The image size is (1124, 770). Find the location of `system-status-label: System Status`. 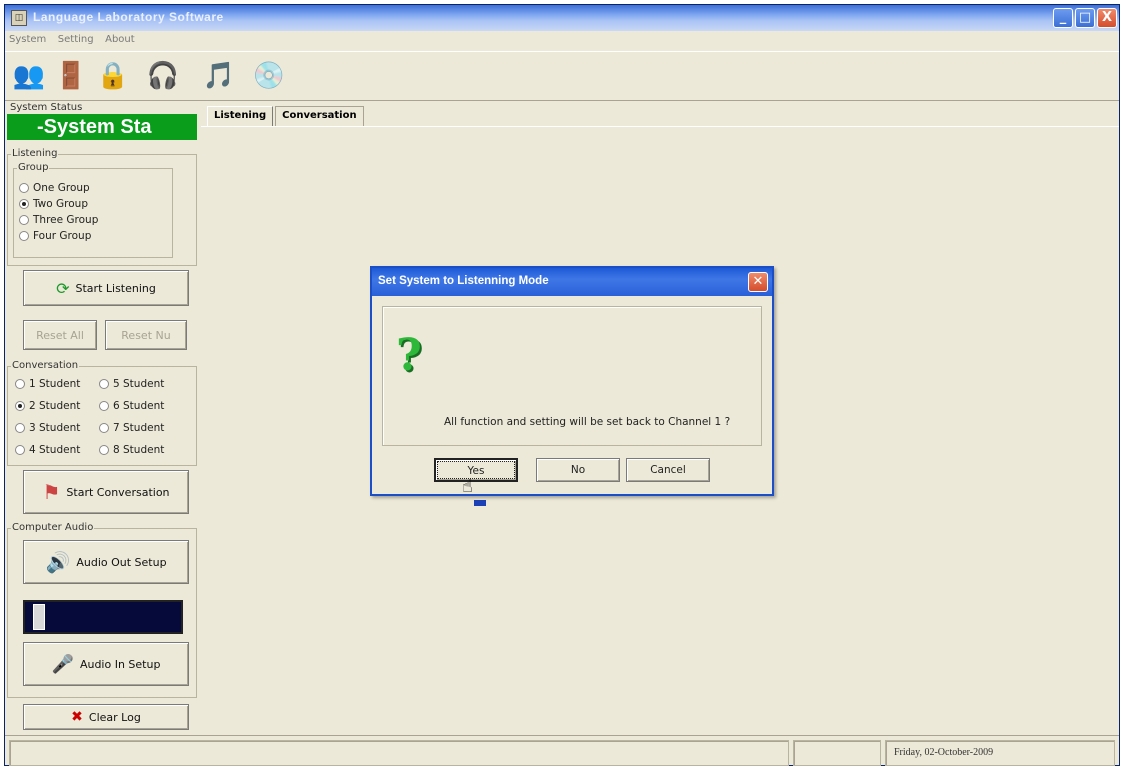

system-status-label: System Status is located at coordinates (46, 107).